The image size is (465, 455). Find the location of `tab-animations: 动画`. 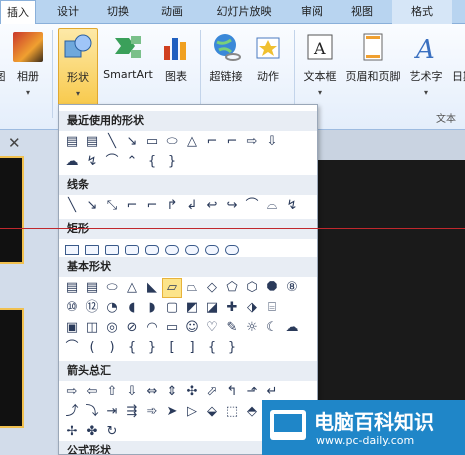

tab-animations: 动画 is located at coordinates (172, 12).